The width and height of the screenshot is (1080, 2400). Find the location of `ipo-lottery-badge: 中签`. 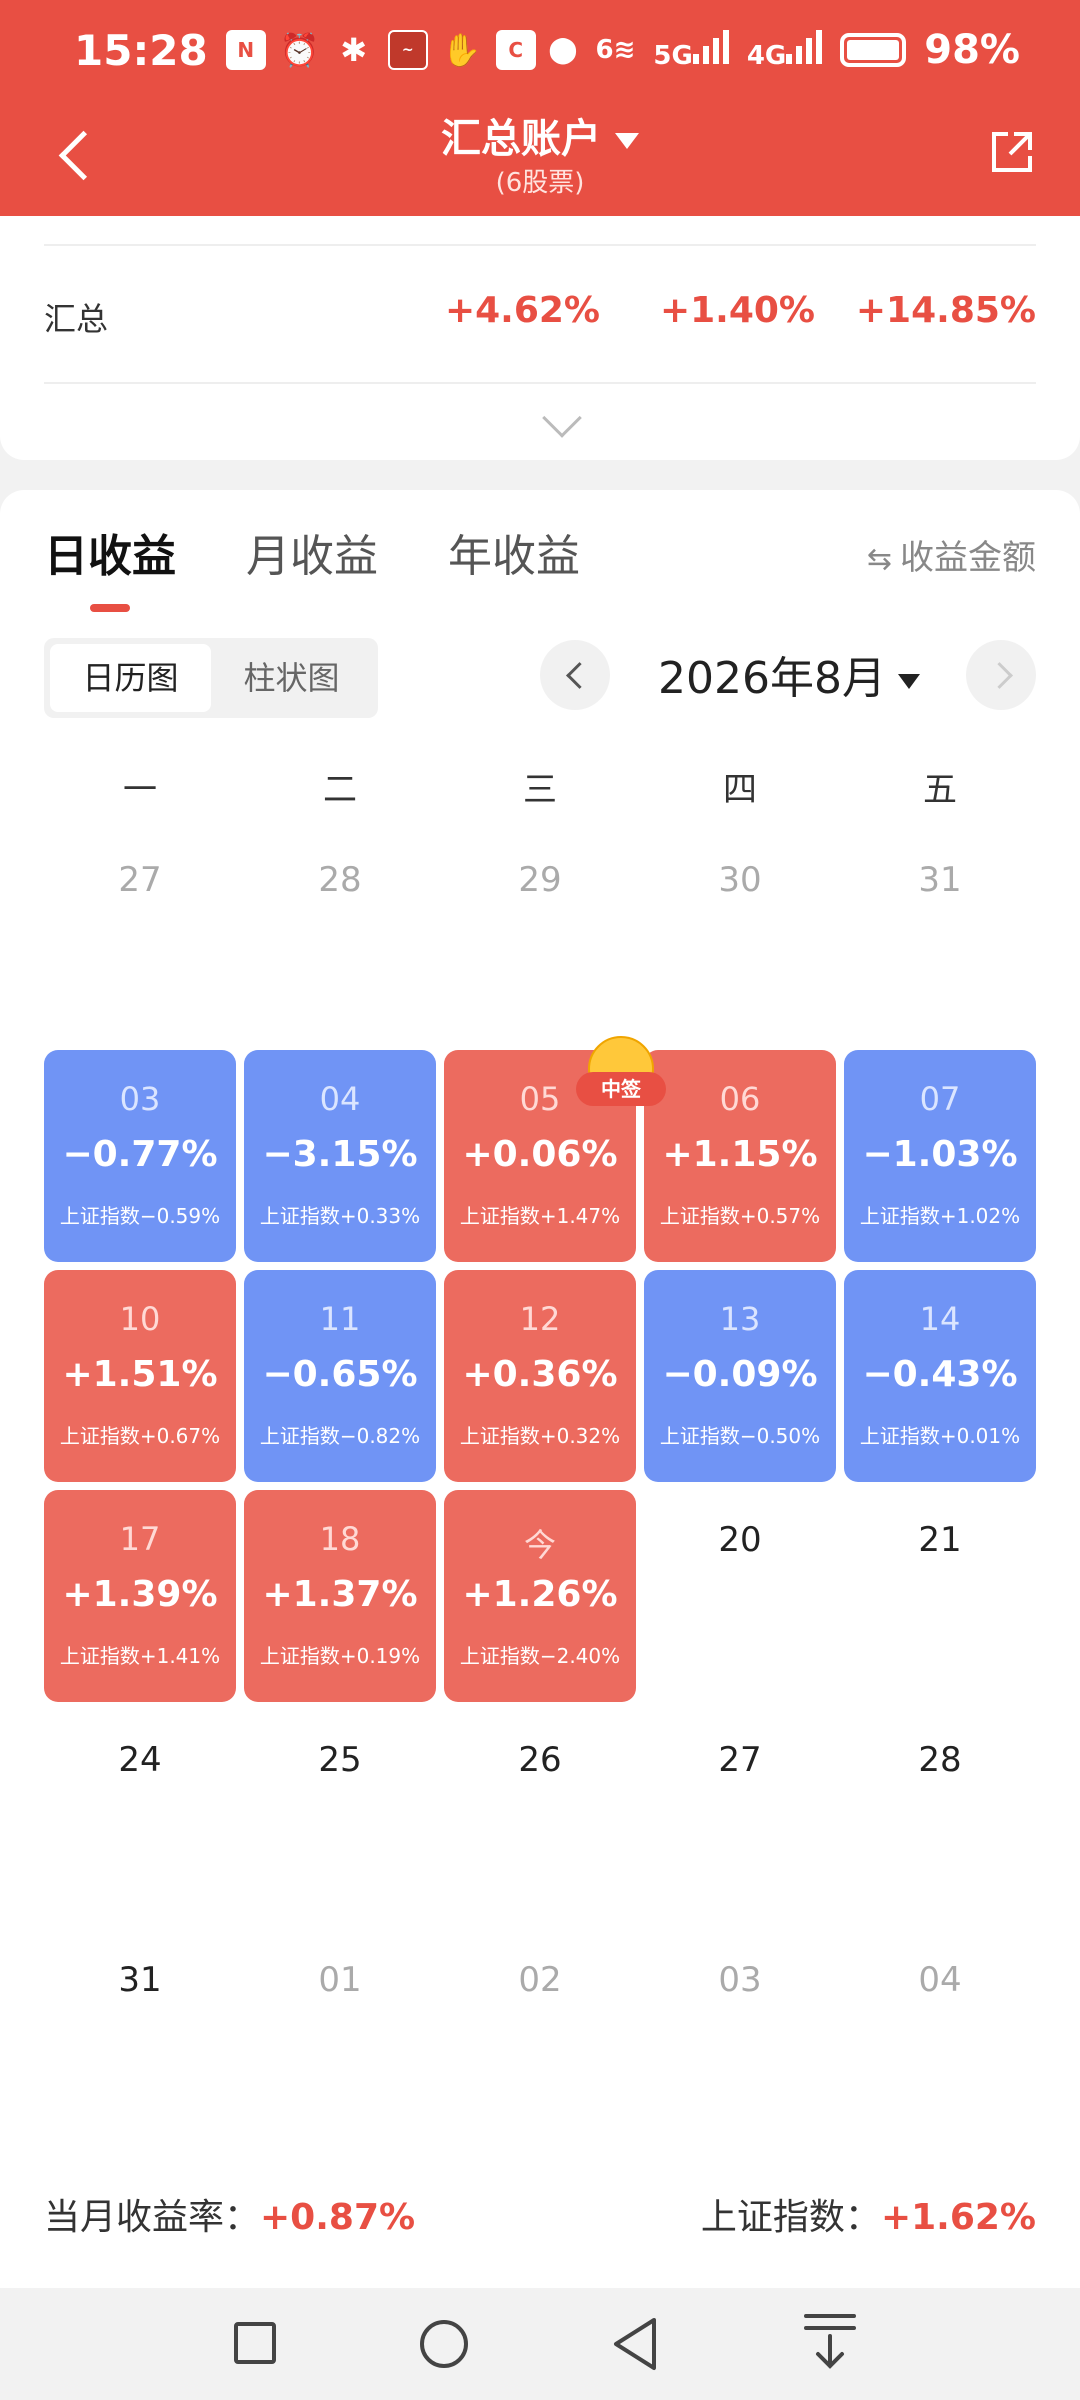

ipo-lottery-badge: 中签 is located at coordinates (621, 1071).